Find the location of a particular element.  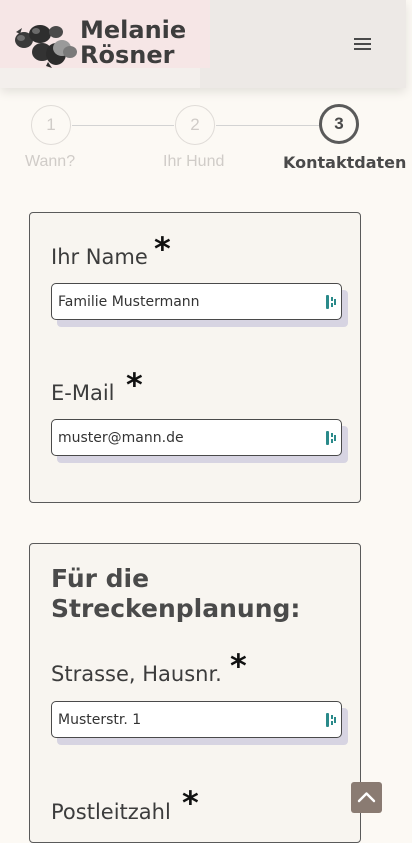

step-1-circle: 1 is located at coordinates (51, 125).